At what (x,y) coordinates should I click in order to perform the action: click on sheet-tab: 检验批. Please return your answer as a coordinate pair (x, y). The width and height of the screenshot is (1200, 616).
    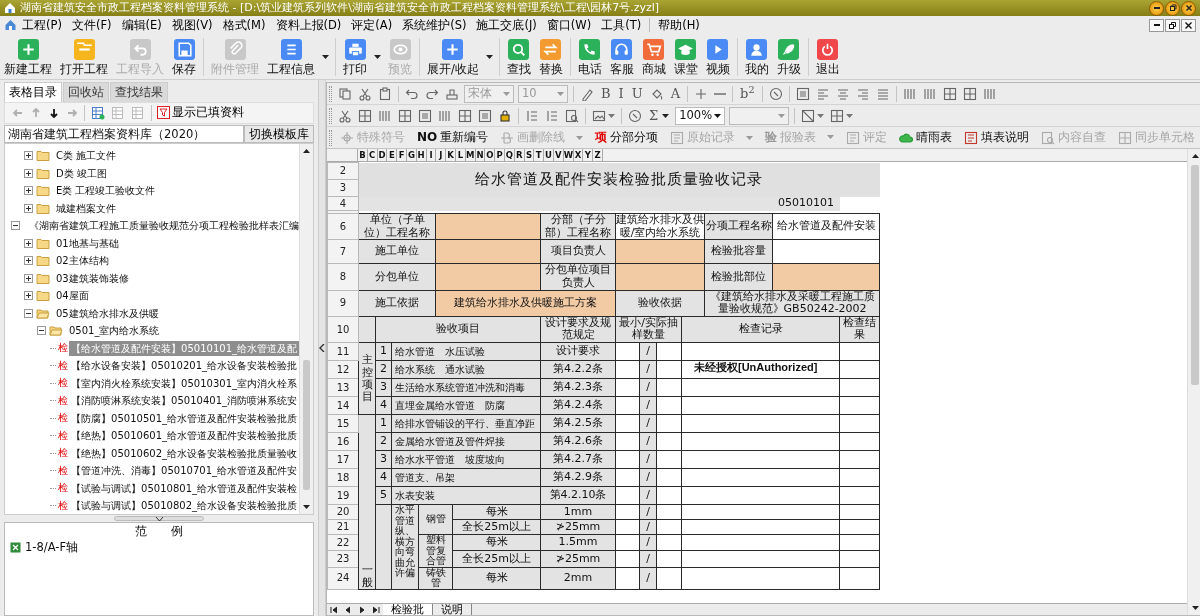
    Looking at the image, I should click on (408, 609).